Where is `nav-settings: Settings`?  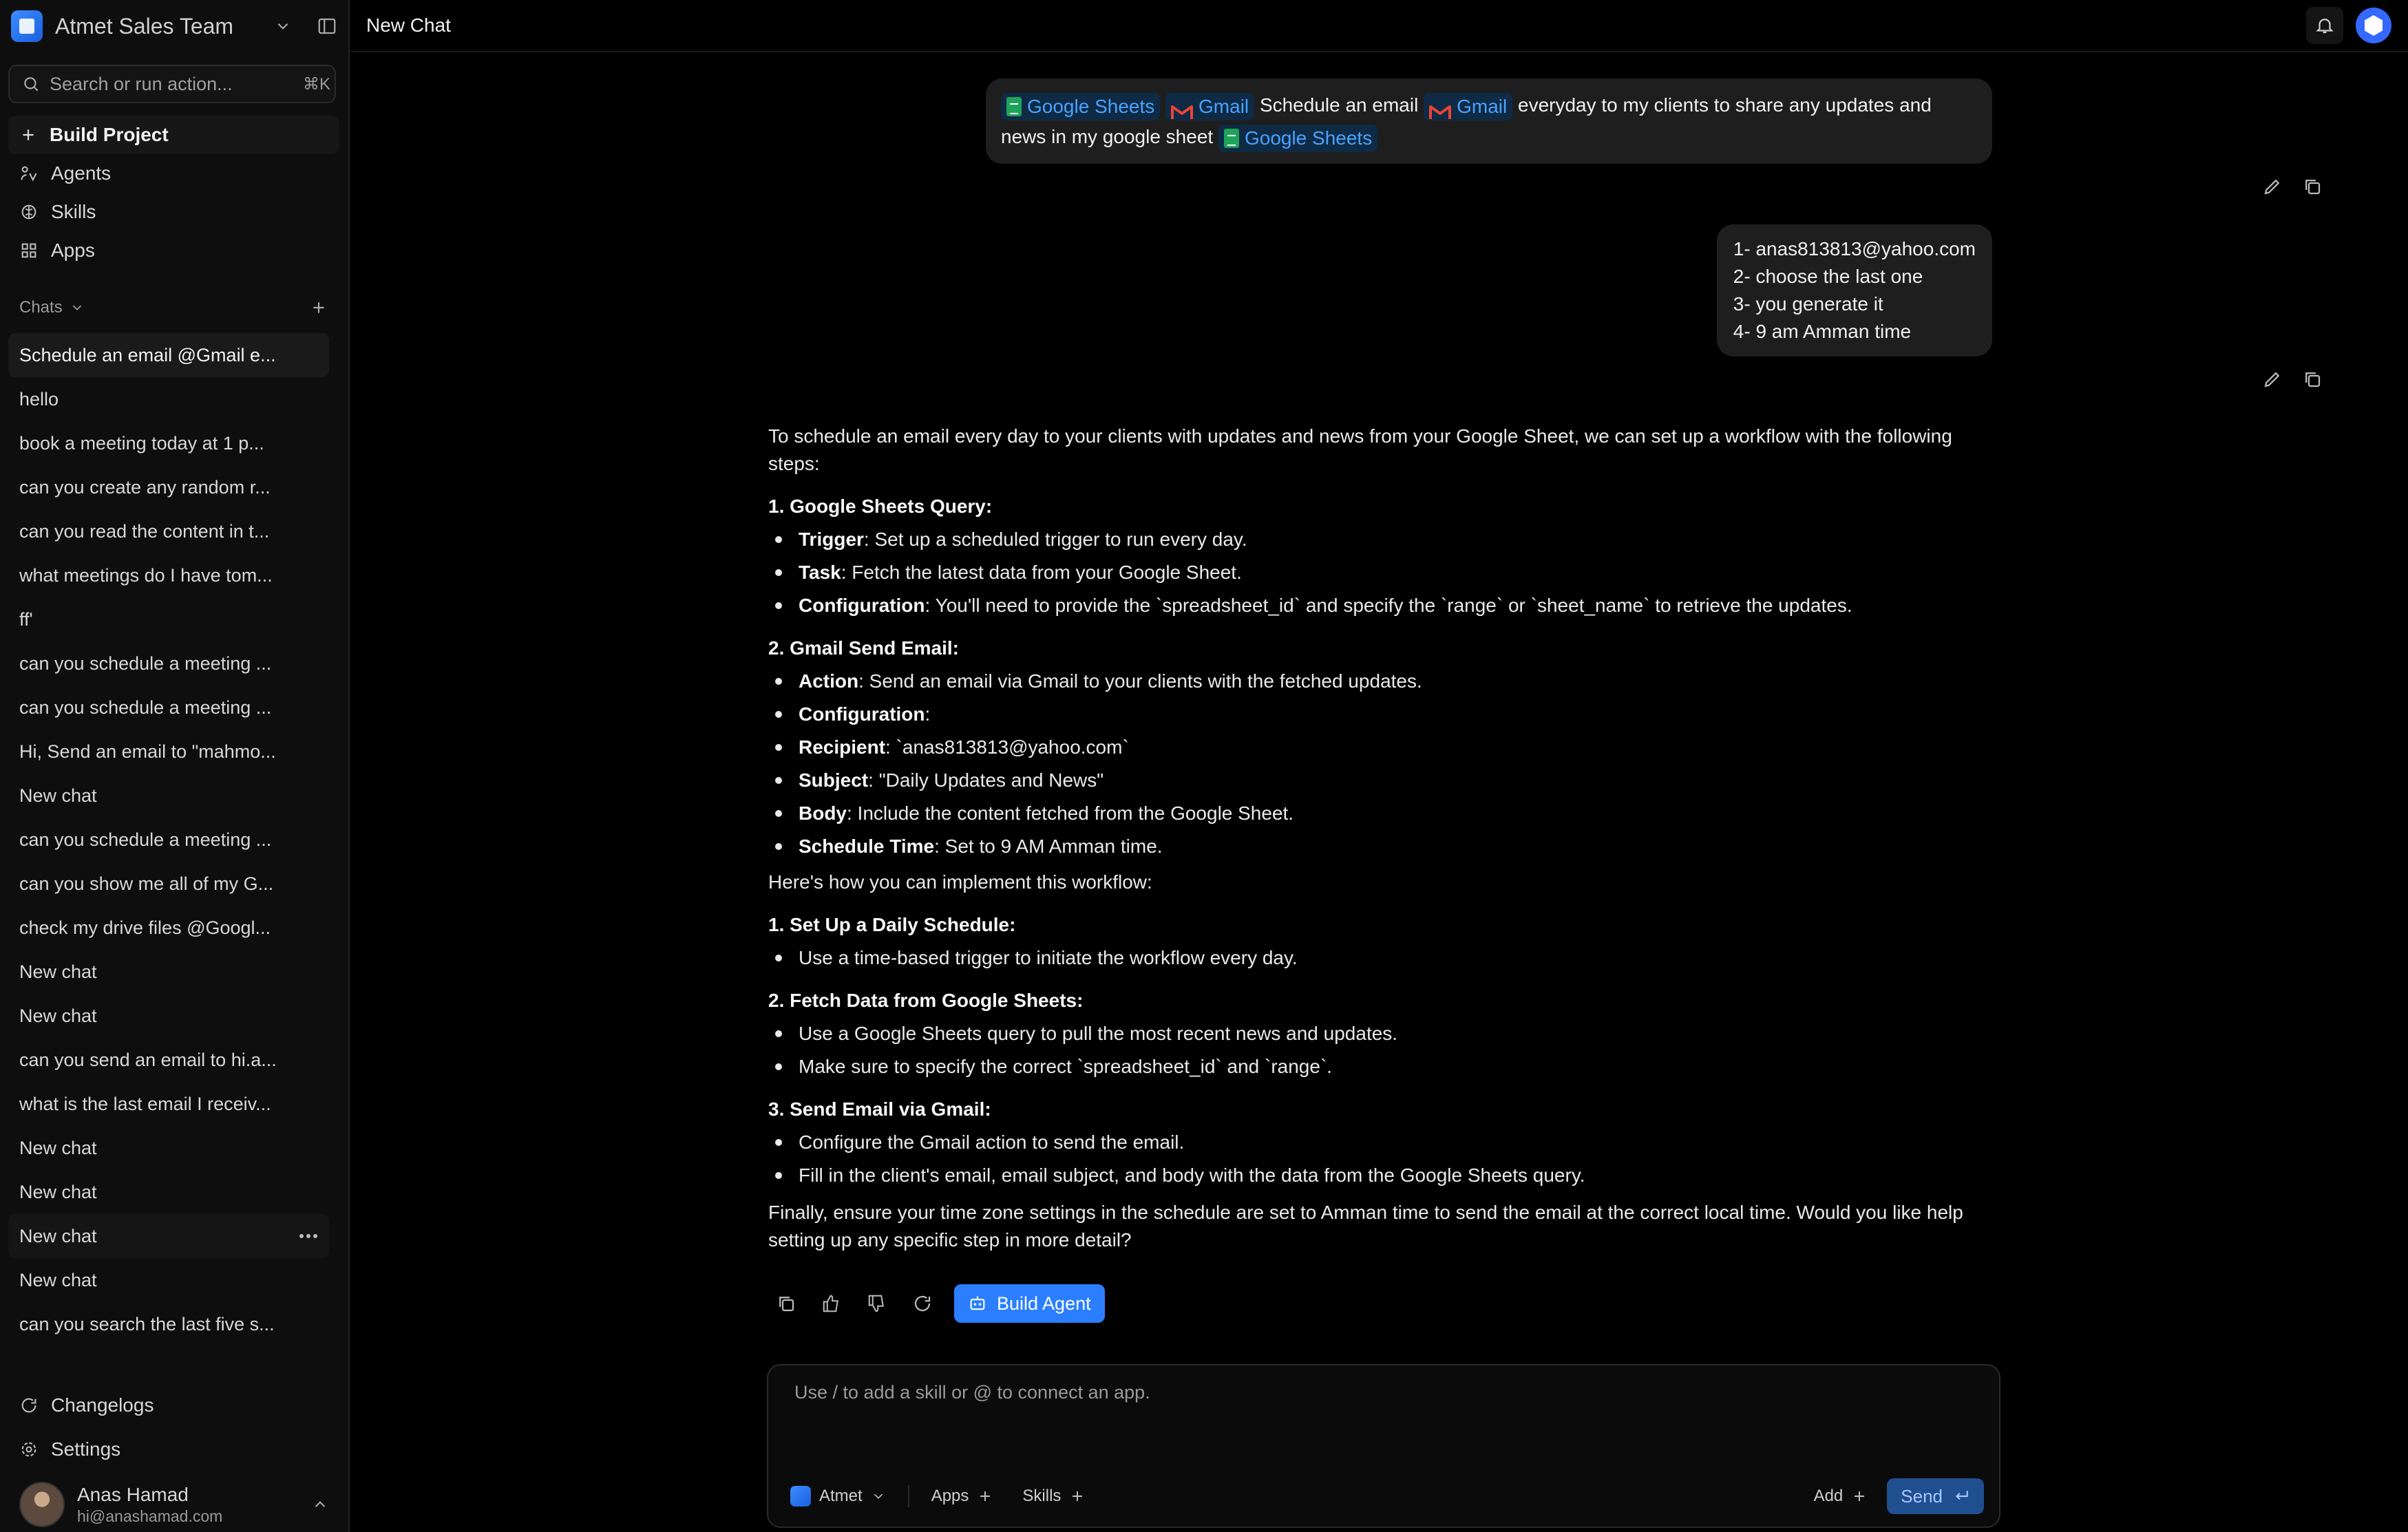 nav-settings: Settings is located at coordinates (174, 1449).